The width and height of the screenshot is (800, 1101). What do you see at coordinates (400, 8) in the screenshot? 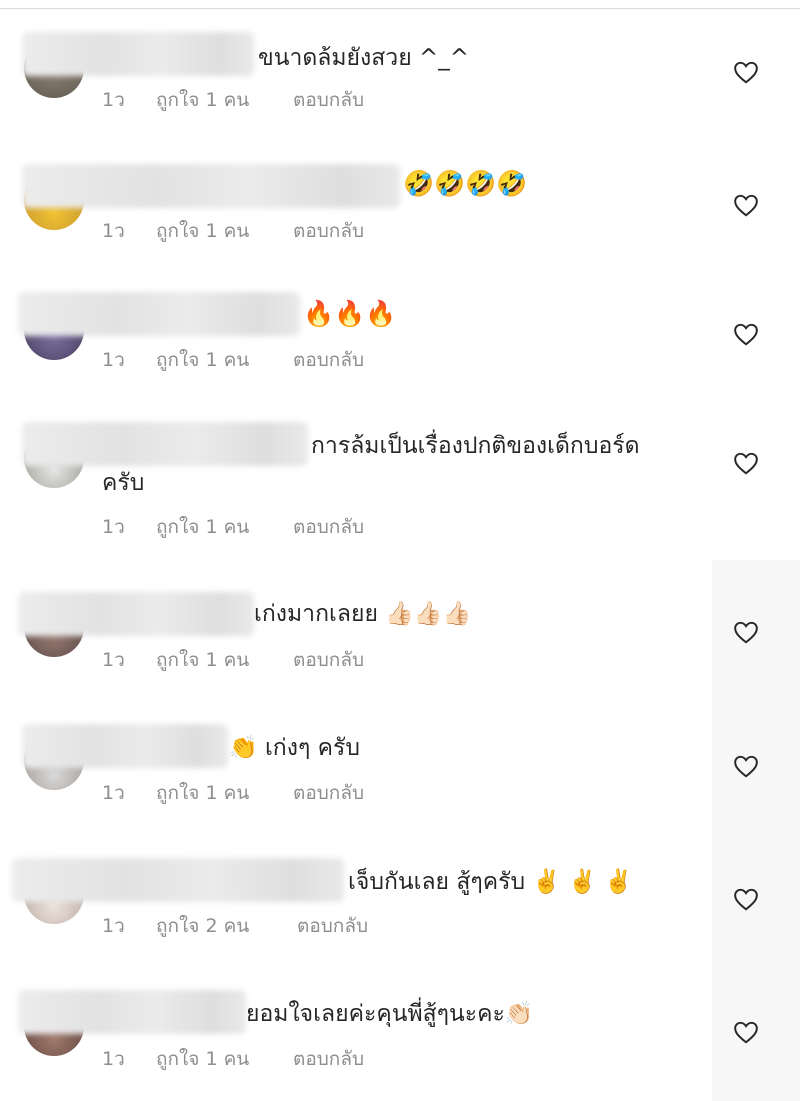
I see `top-divider` at bounding box center [400, 8].